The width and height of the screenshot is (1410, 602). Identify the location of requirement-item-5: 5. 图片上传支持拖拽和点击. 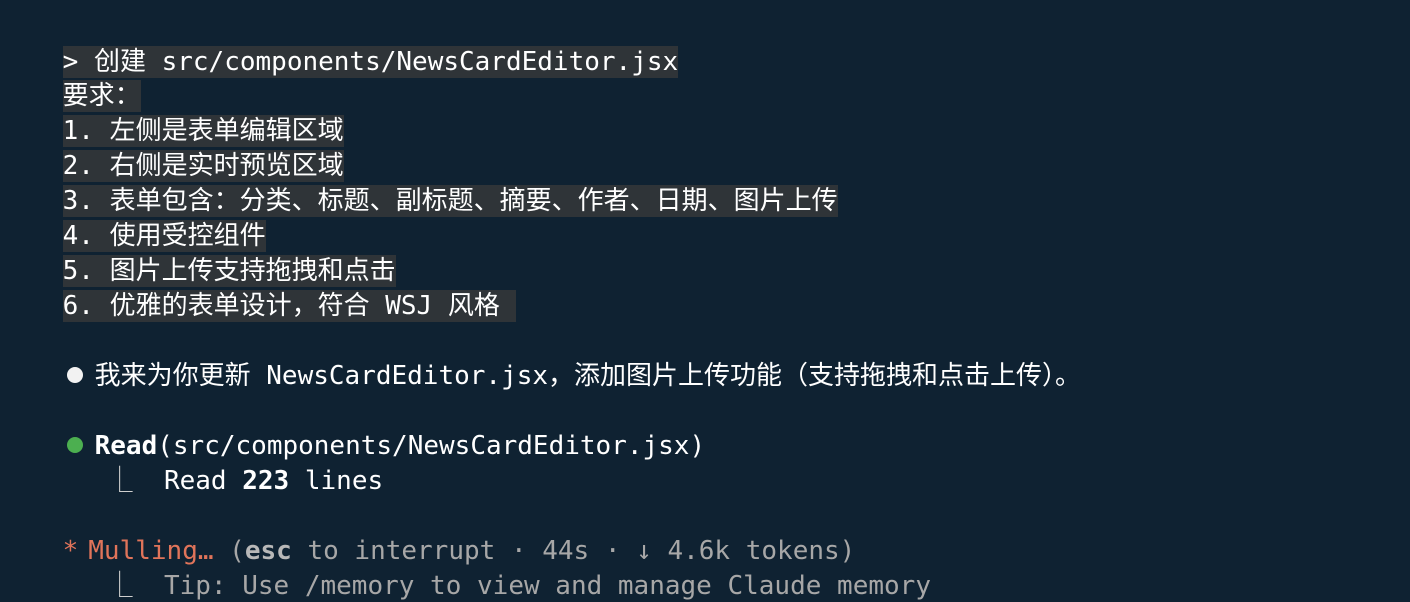
(198, 255).